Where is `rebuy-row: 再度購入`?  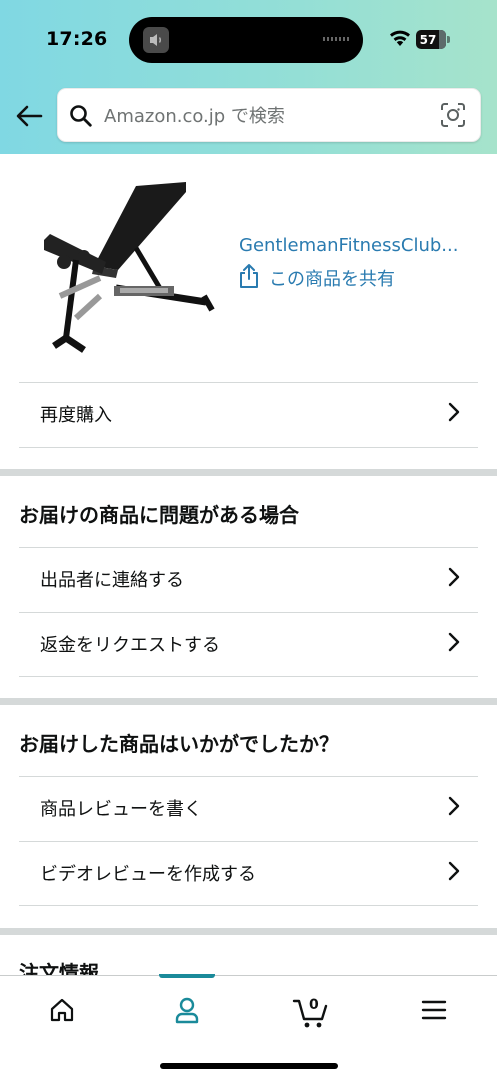 rebuy-row: 再度購入 is located at coordinates (259, 414).